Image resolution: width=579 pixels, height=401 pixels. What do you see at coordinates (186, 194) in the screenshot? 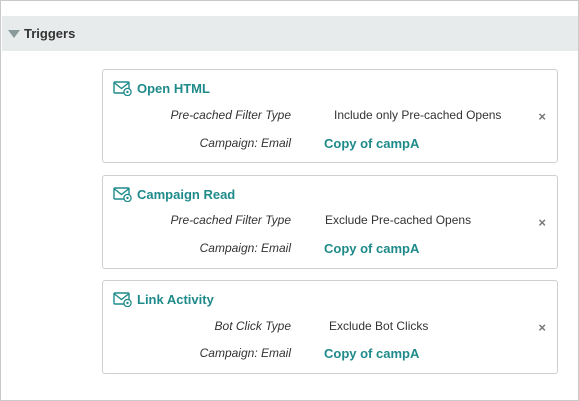
I see `trigger-title-text: Campaign Read` at bounding box center [186, 194].